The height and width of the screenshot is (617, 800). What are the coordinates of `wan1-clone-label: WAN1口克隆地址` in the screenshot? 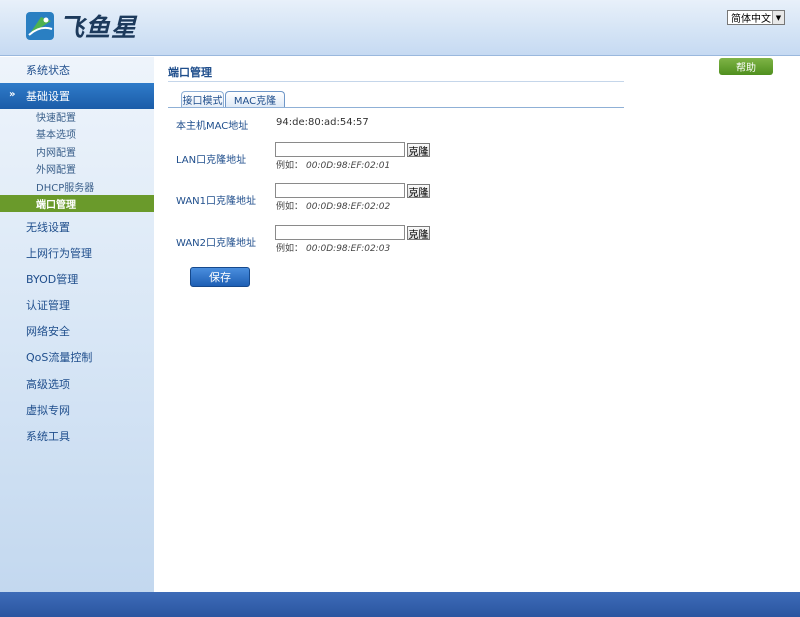 It's located at (216, 201).